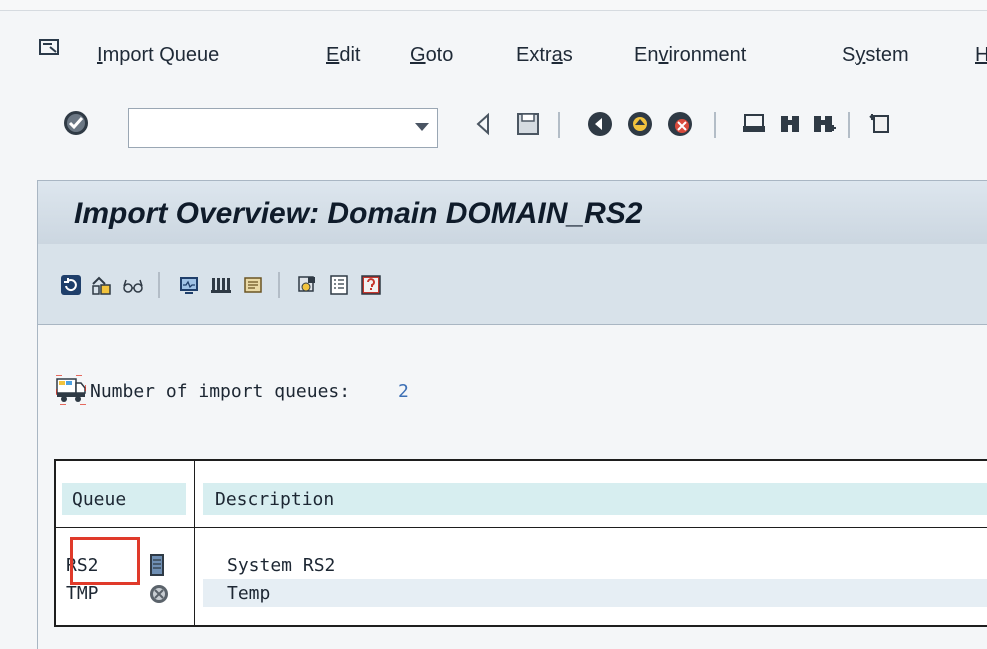 This screenshot has height=649, width=987. I want to click on find-next-icon, so click(824, 124).